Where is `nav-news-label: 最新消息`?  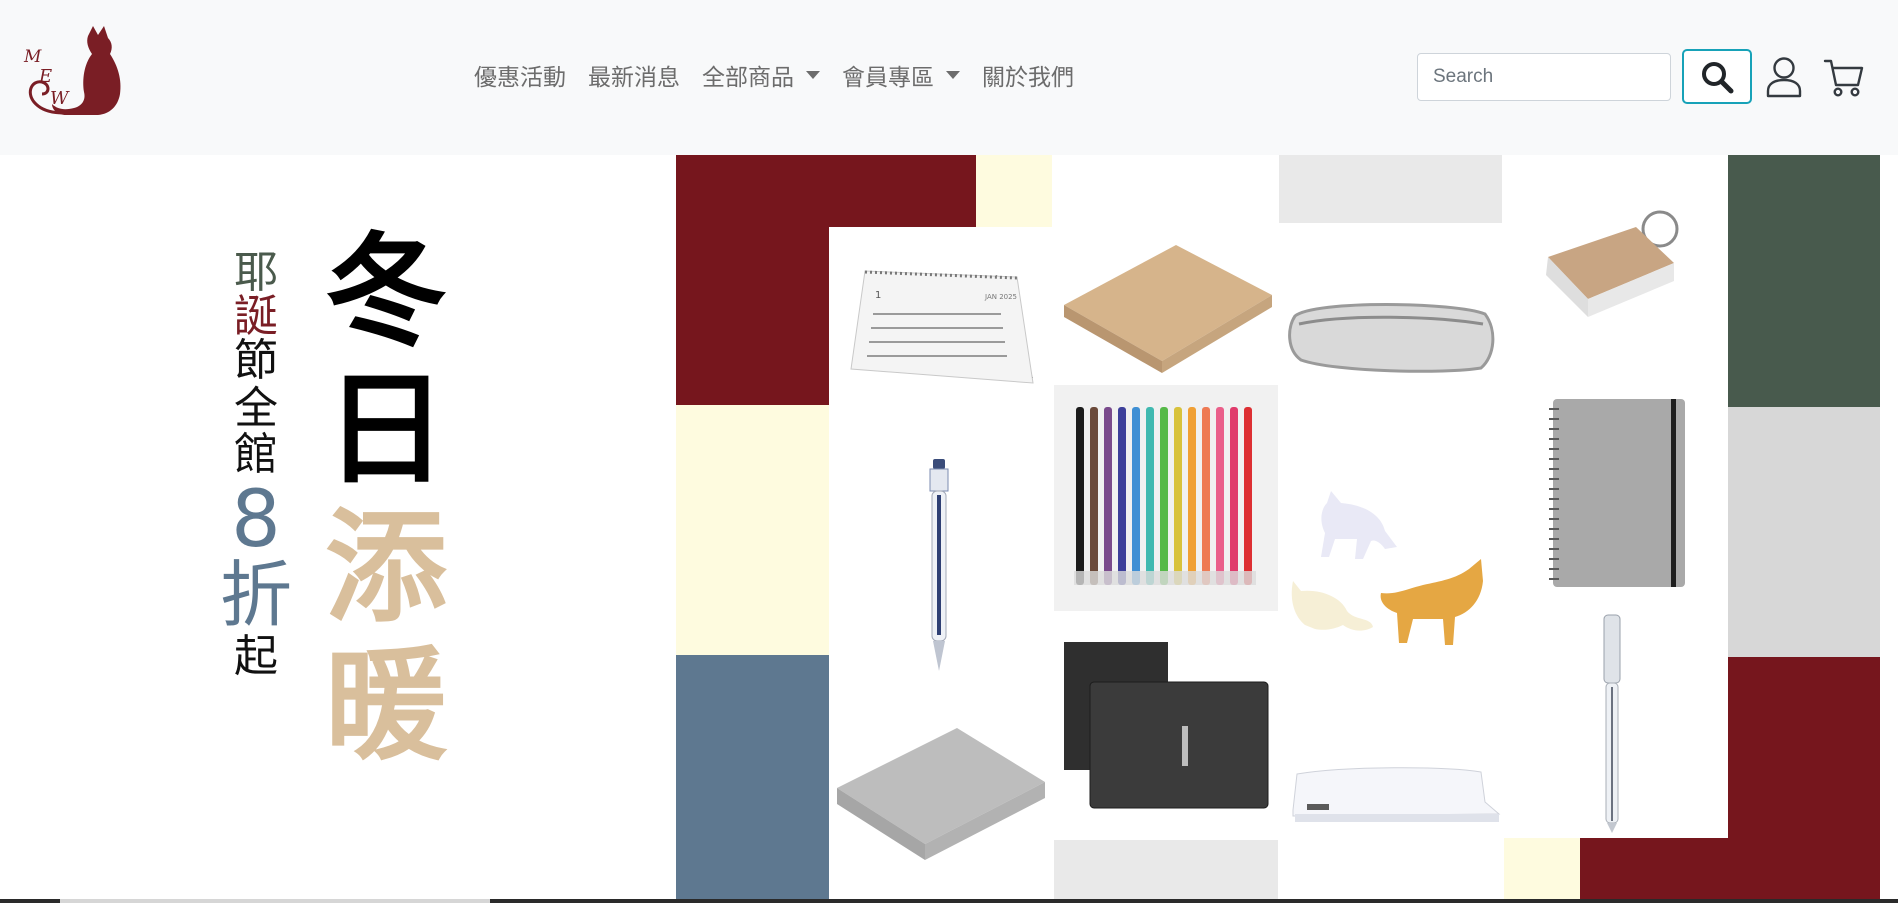
nav-news-label: 最新消息 is located at coordinates (634, 77).